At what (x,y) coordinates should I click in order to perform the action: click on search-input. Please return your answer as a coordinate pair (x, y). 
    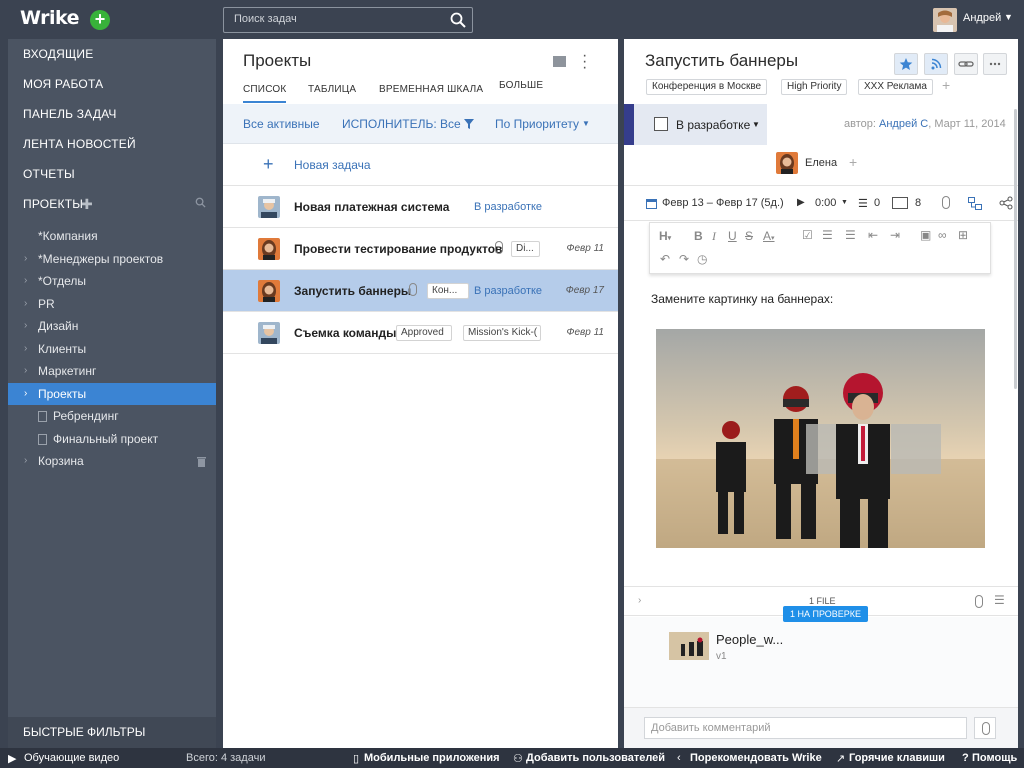
    Looking at the image, I should click on (334, 19).